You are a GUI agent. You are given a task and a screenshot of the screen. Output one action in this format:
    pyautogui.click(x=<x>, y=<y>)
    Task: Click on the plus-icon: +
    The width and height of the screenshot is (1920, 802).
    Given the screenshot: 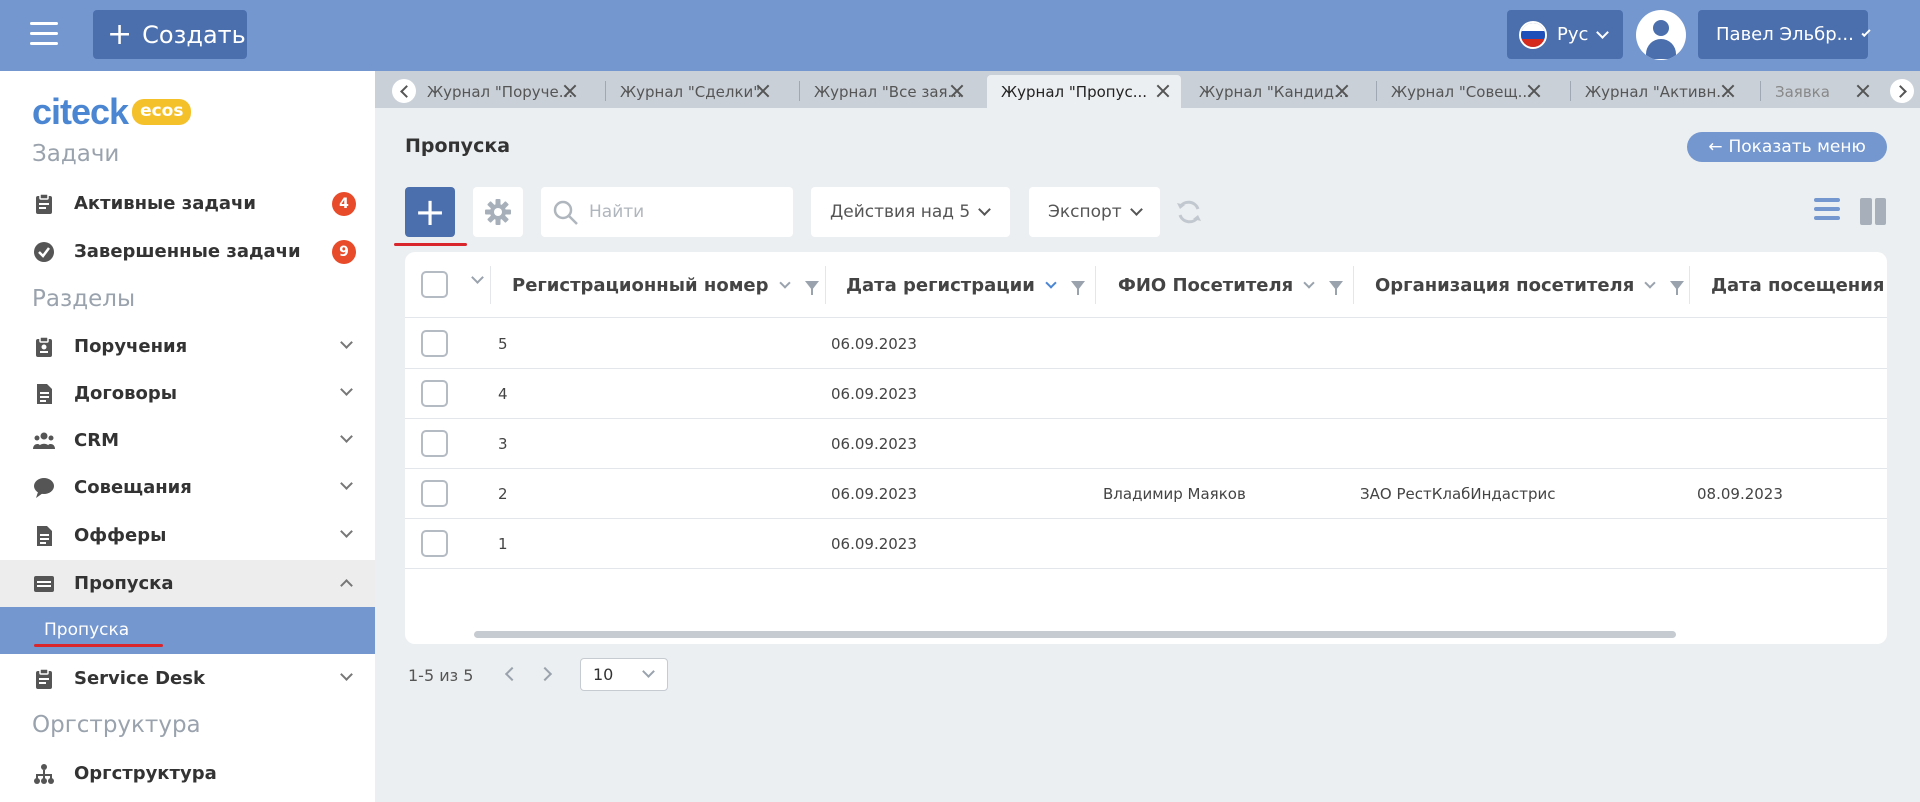 What is the action you would take?
    pyautogui.click(x=430, y=212)
    